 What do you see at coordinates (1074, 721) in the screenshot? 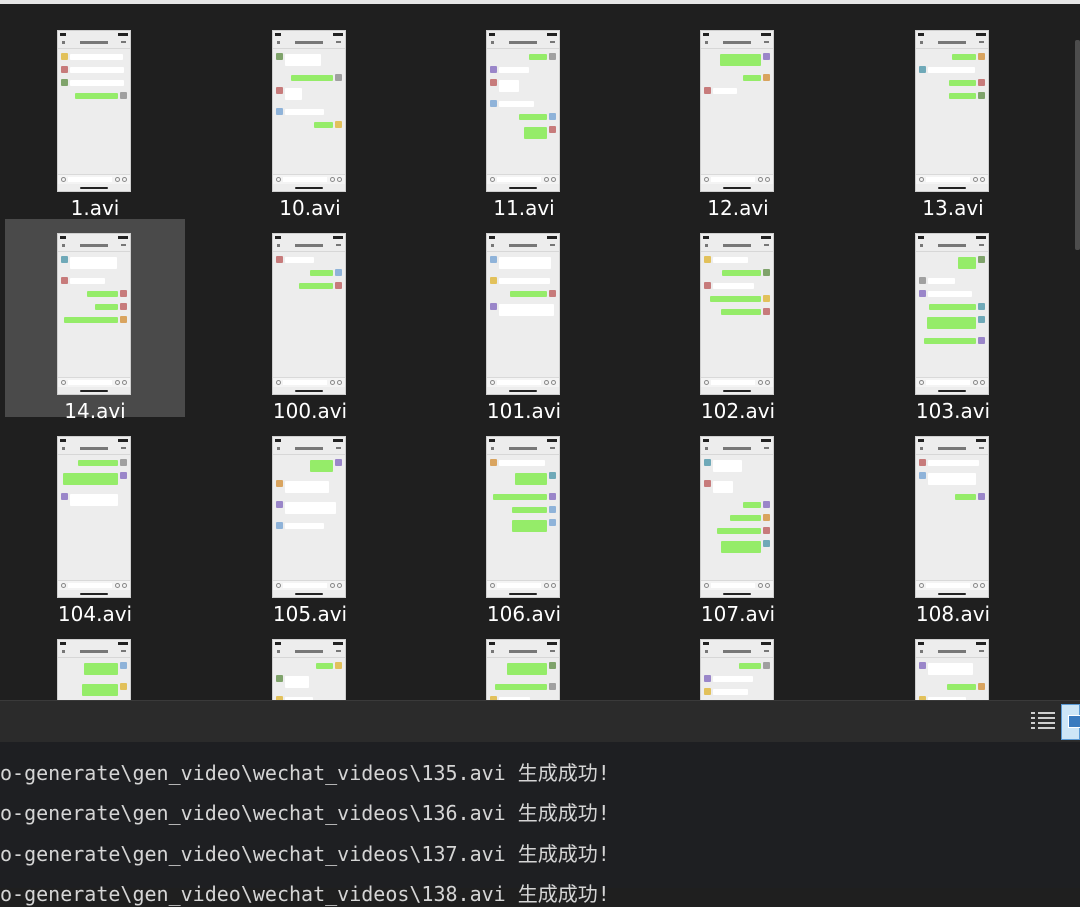
I see `large-icons-view-icon` at bounding box center [1074, 721].